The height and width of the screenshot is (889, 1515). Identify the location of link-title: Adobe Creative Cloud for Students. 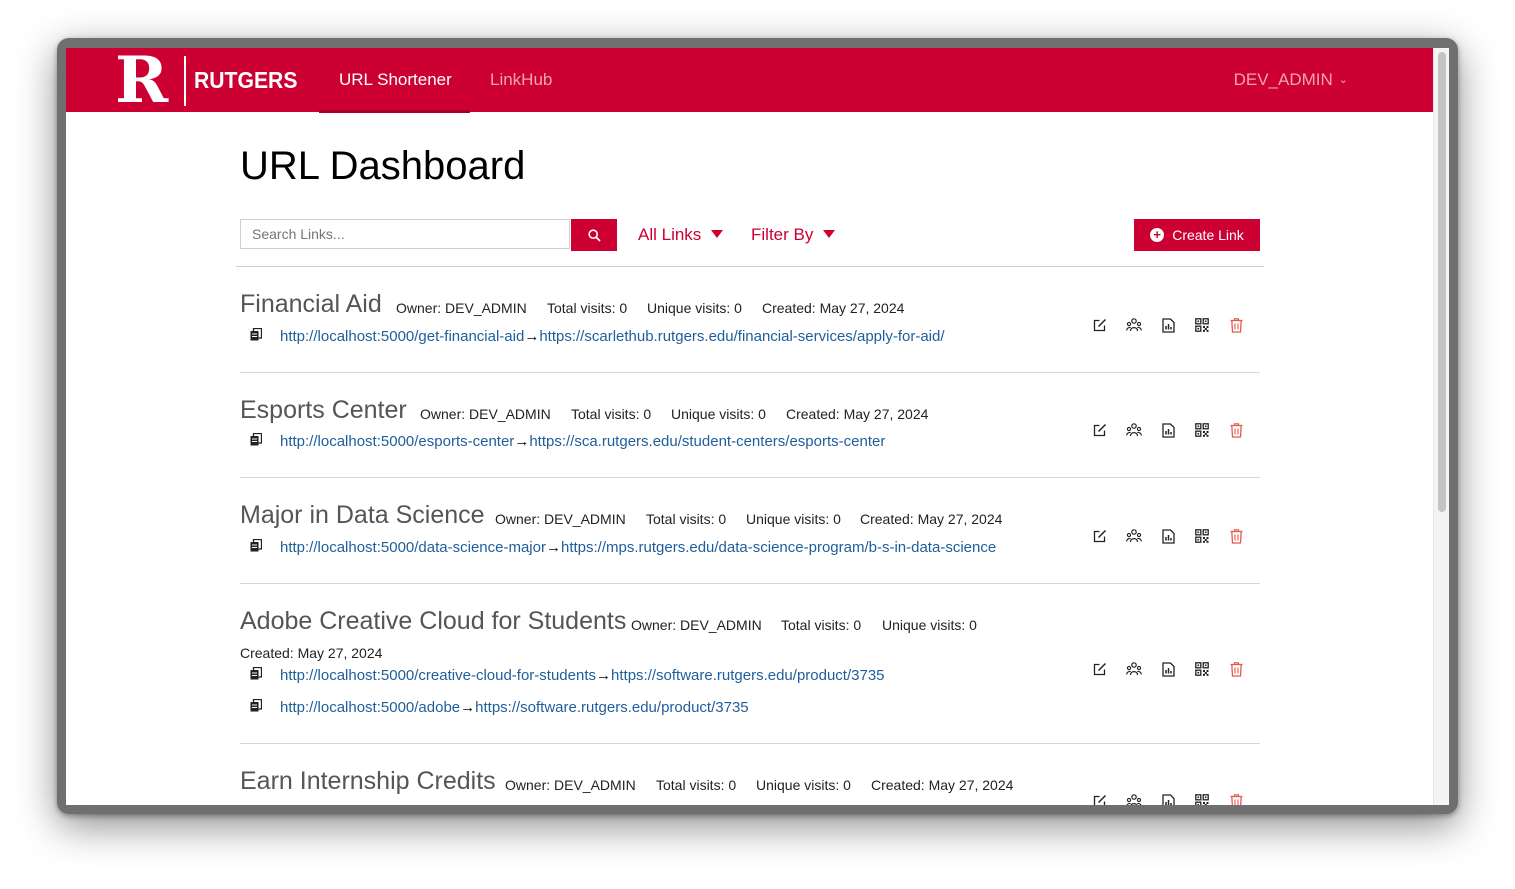
(433, 621).